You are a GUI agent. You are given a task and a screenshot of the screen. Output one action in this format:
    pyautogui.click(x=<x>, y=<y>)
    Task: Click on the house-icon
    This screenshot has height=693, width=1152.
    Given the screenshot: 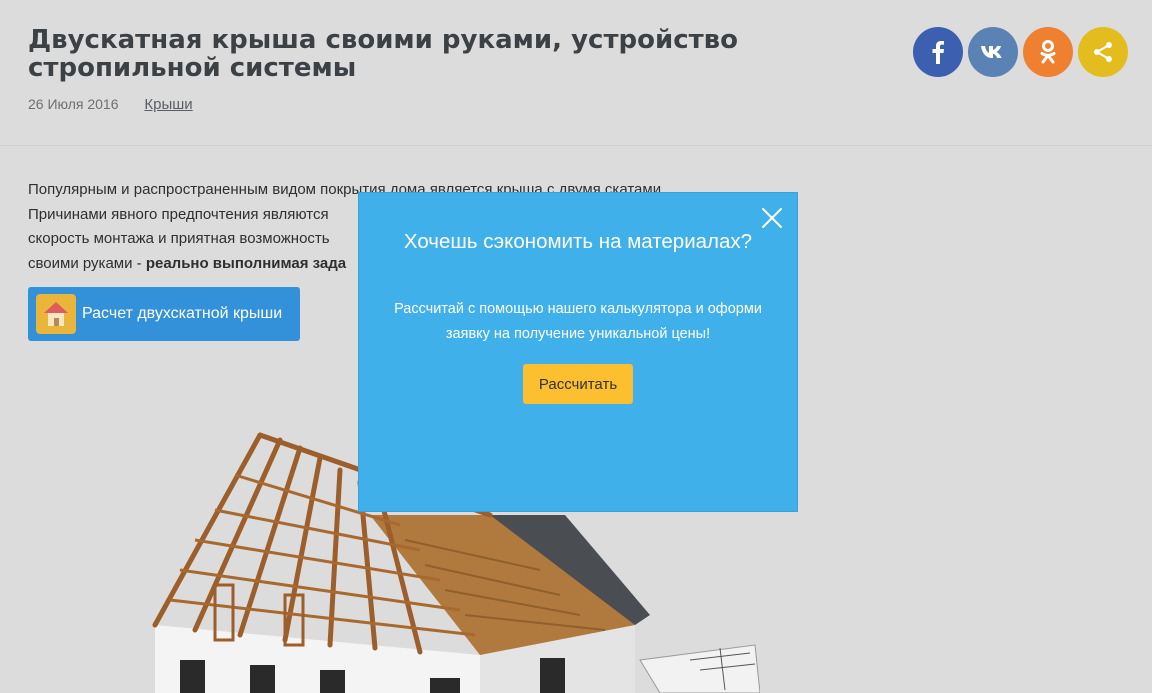 What is the action you would take?
    pyautogui.click(x=56, y=314)
    